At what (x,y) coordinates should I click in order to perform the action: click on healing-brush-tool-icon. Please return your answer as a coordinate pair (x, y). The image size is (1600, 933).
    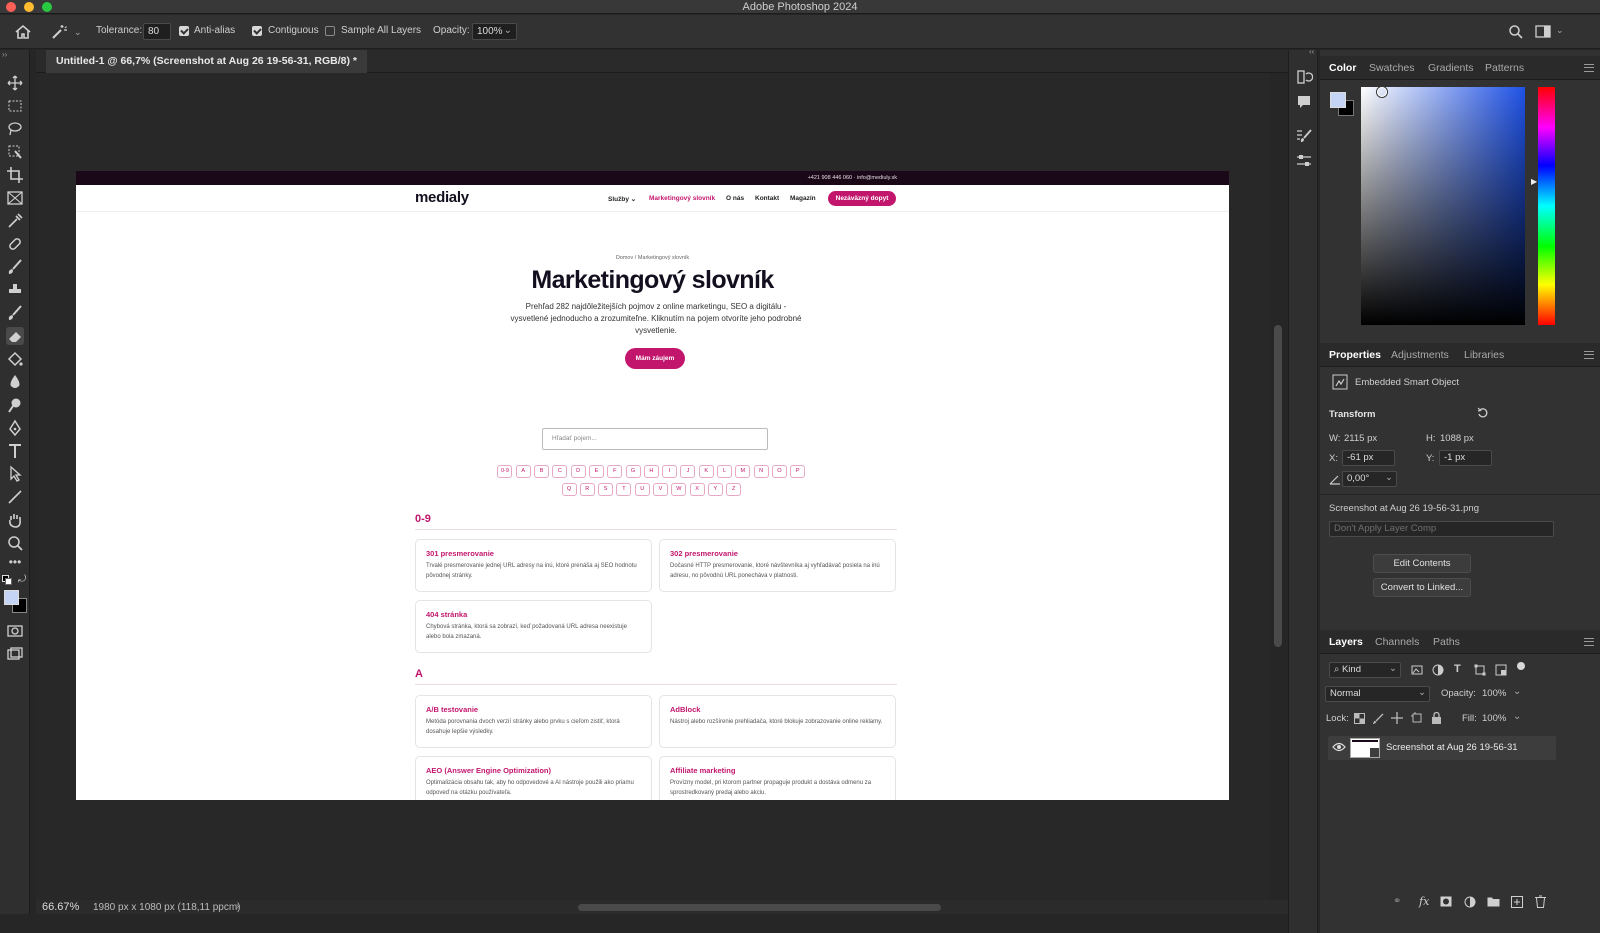
    Looking at the image, I should click on (15, 244).